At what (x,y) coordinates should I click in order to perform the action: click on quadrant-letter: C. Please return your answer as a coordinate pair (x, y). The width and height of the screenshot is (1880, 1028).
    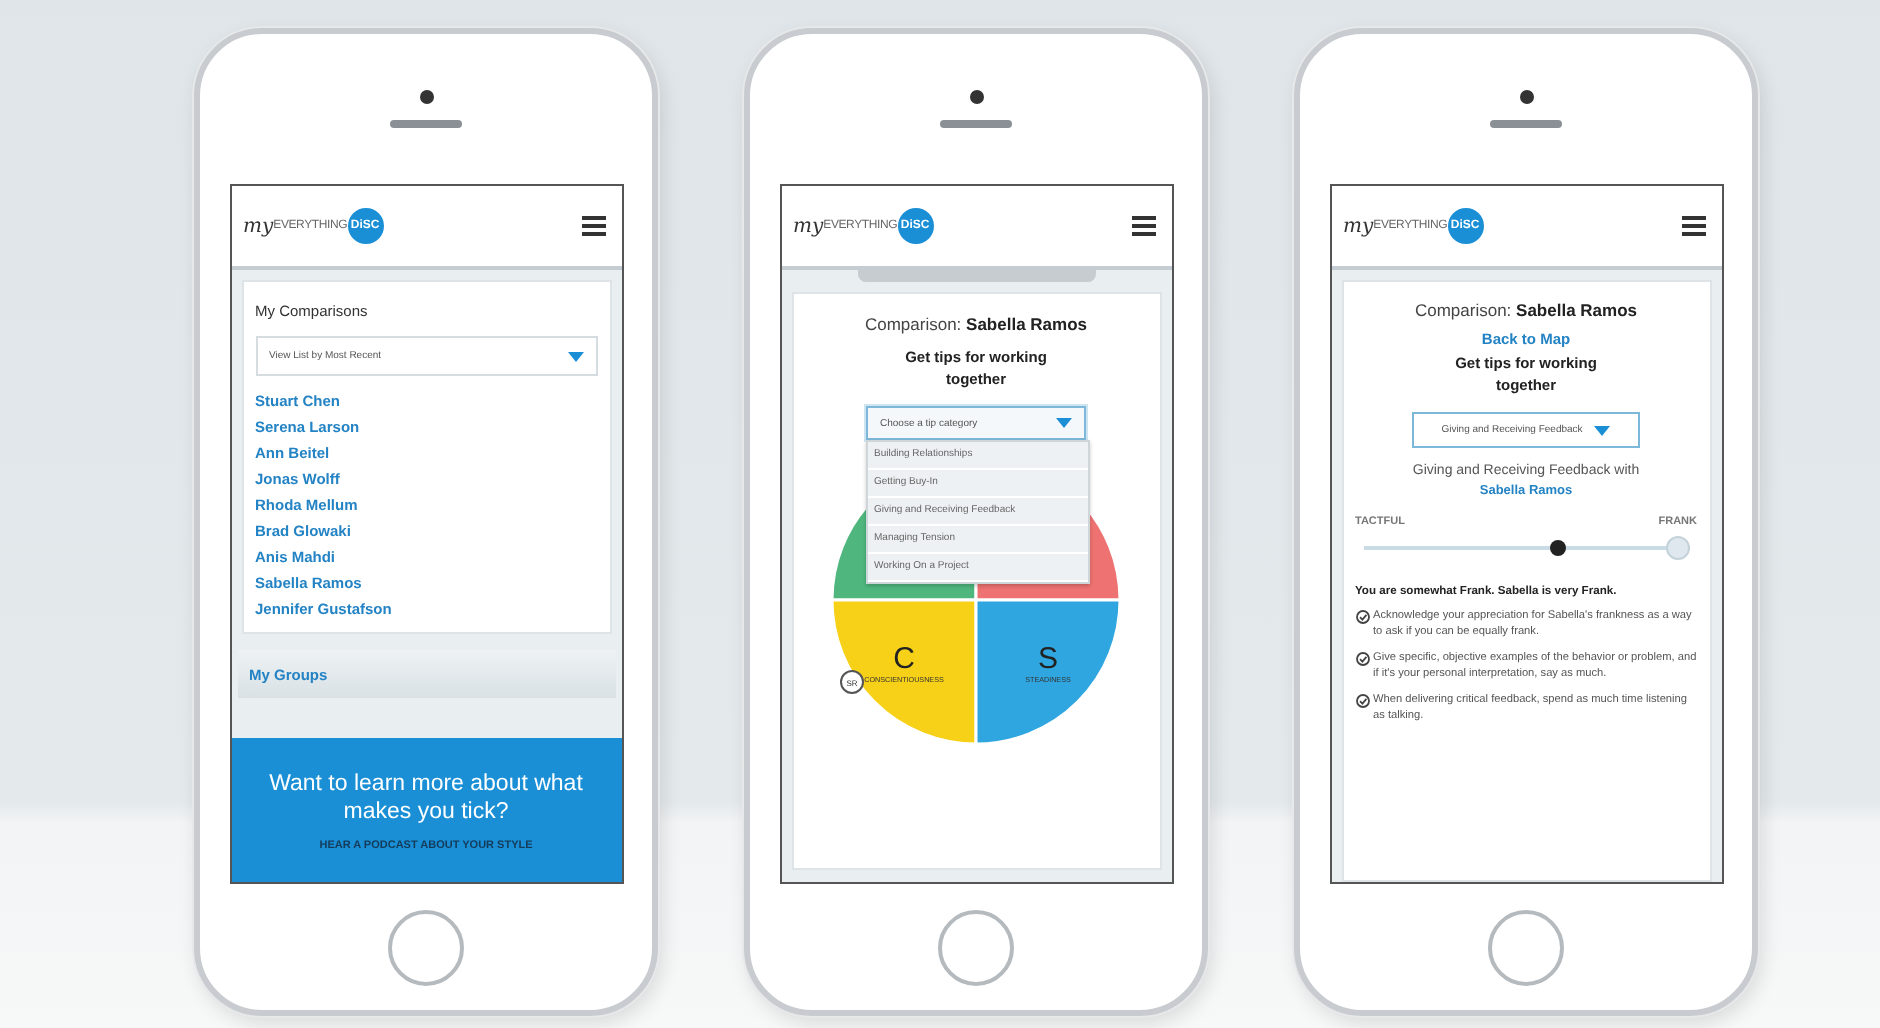
    Looking at the image, I should click on (904, 659).